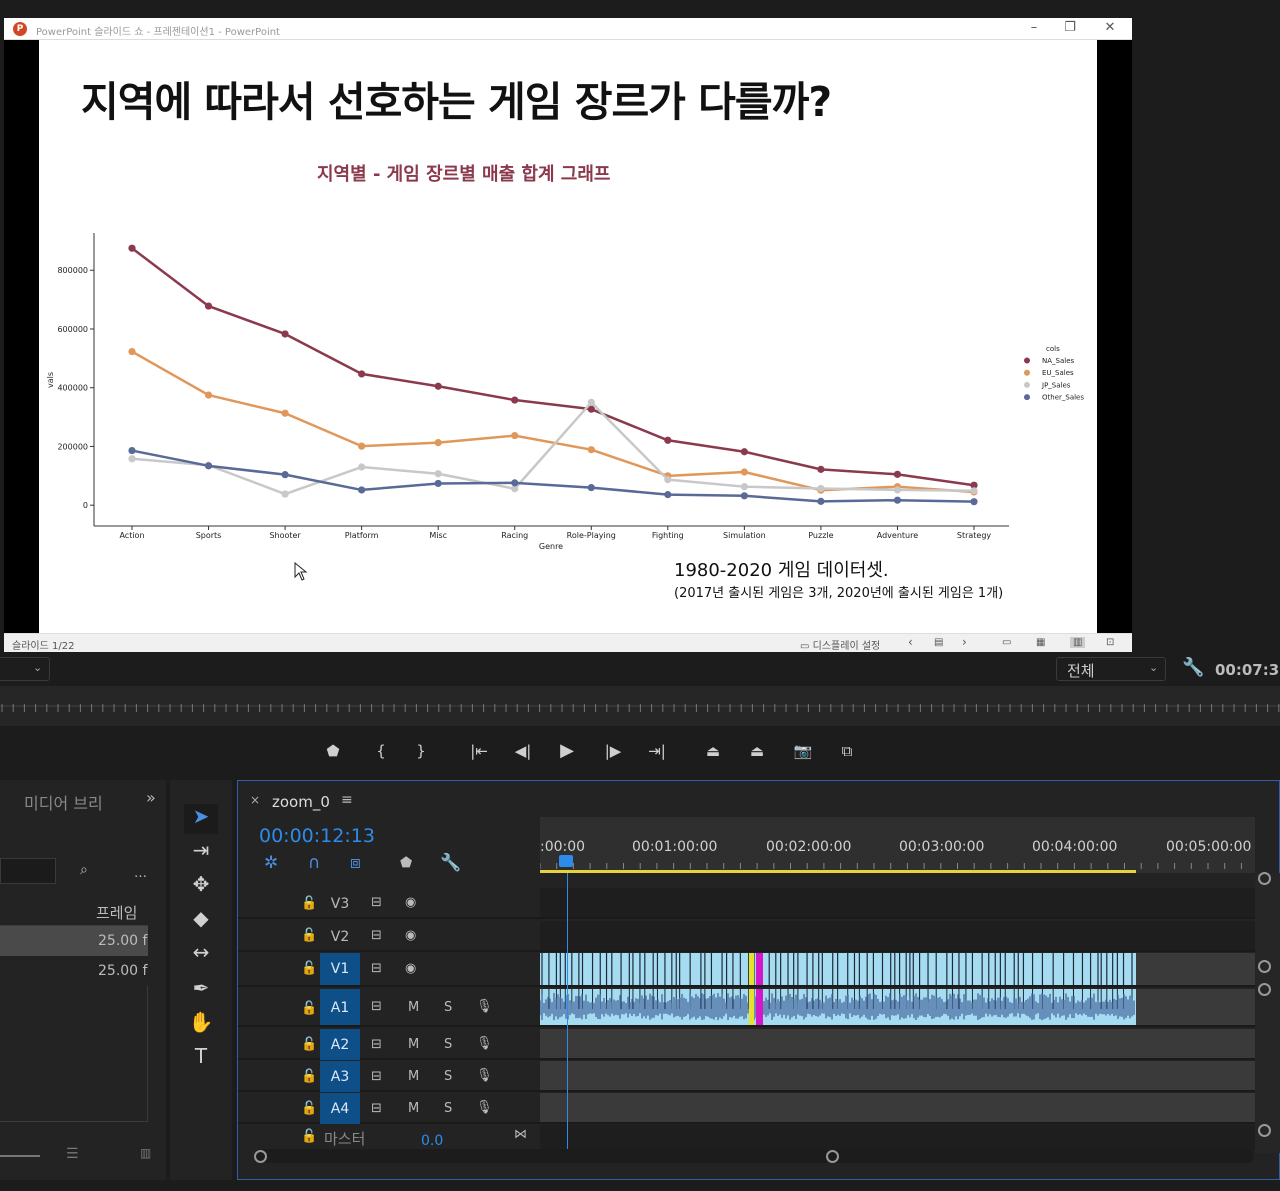 The image size is (1280, 1191). What do you see at coordinates (72, 1154) in the screenshot?
I see `list-view-icon: ☰` at bounding box center [72, 1154].